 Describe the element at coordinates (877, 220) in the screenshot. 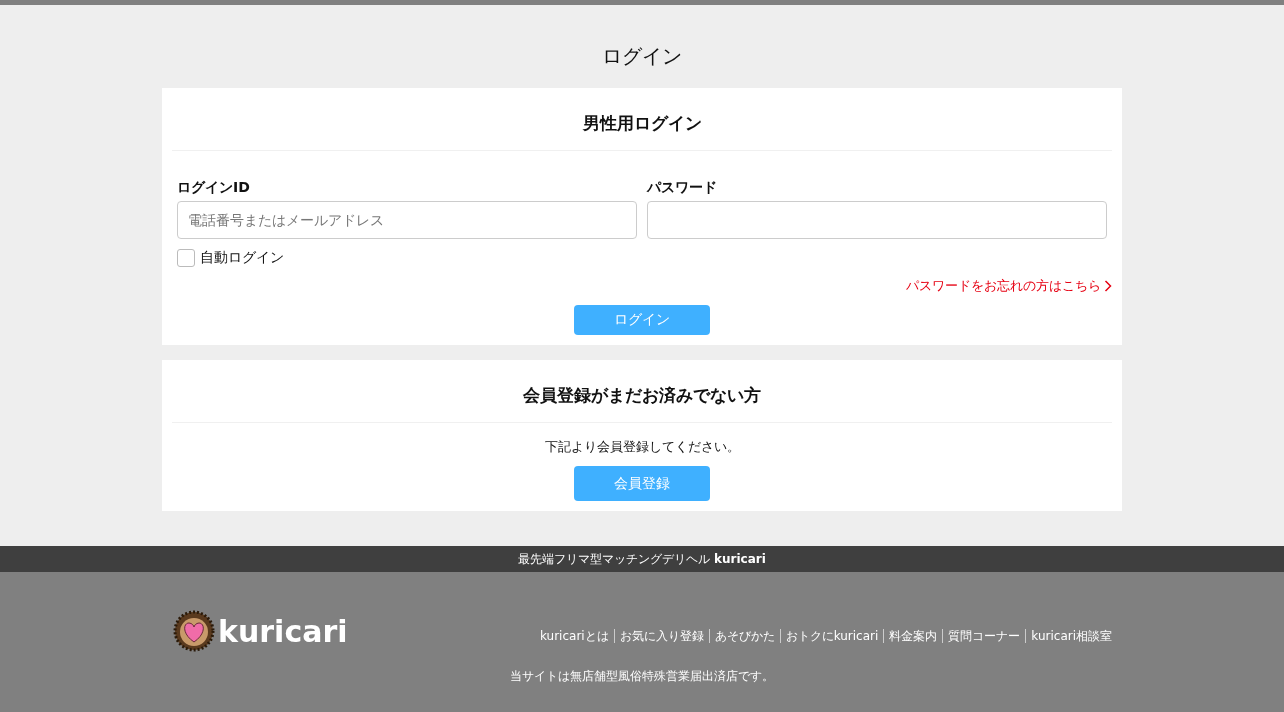

I see `password-field` at that location.